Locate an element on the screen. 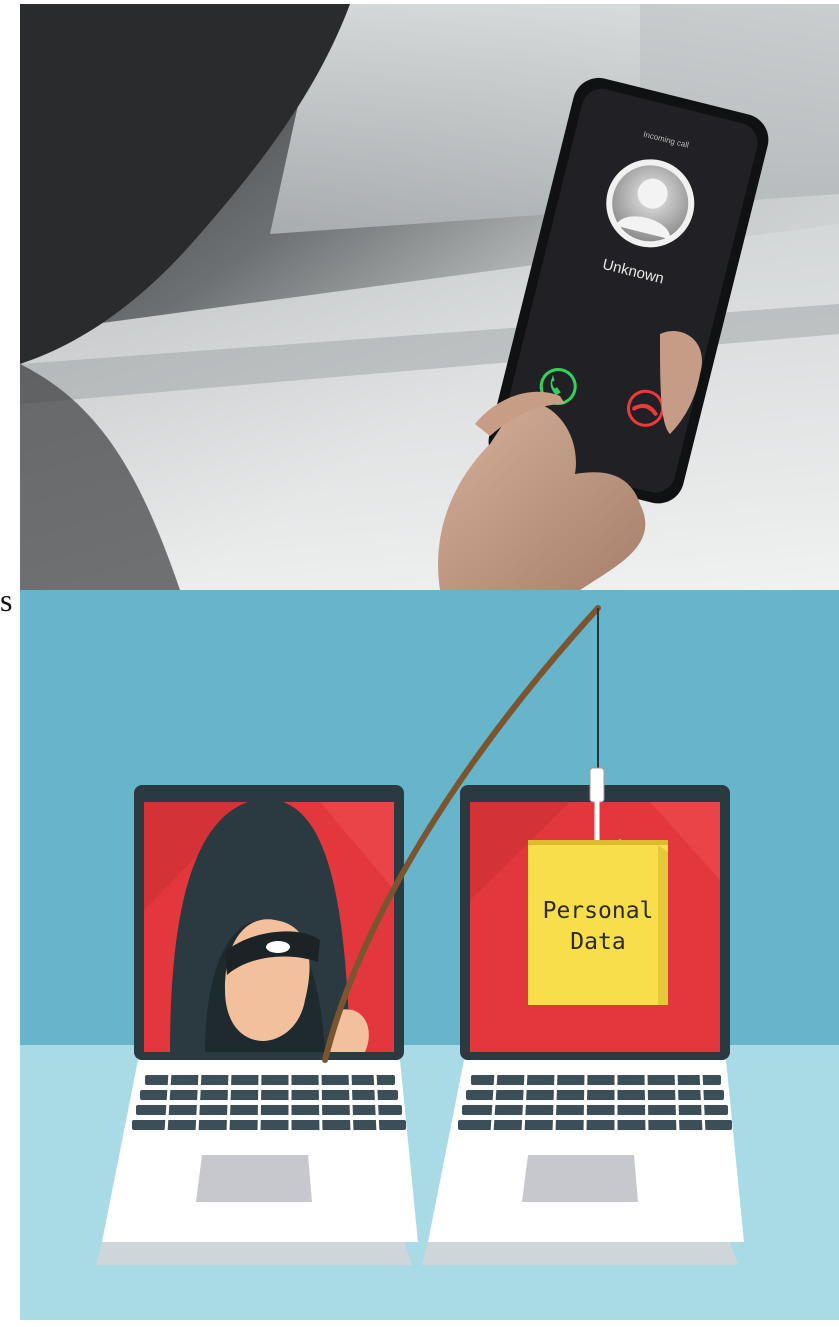 This screenshot has width=839, height=1327. personal-data-note: Personal Data is located at coordinates (598, 922).